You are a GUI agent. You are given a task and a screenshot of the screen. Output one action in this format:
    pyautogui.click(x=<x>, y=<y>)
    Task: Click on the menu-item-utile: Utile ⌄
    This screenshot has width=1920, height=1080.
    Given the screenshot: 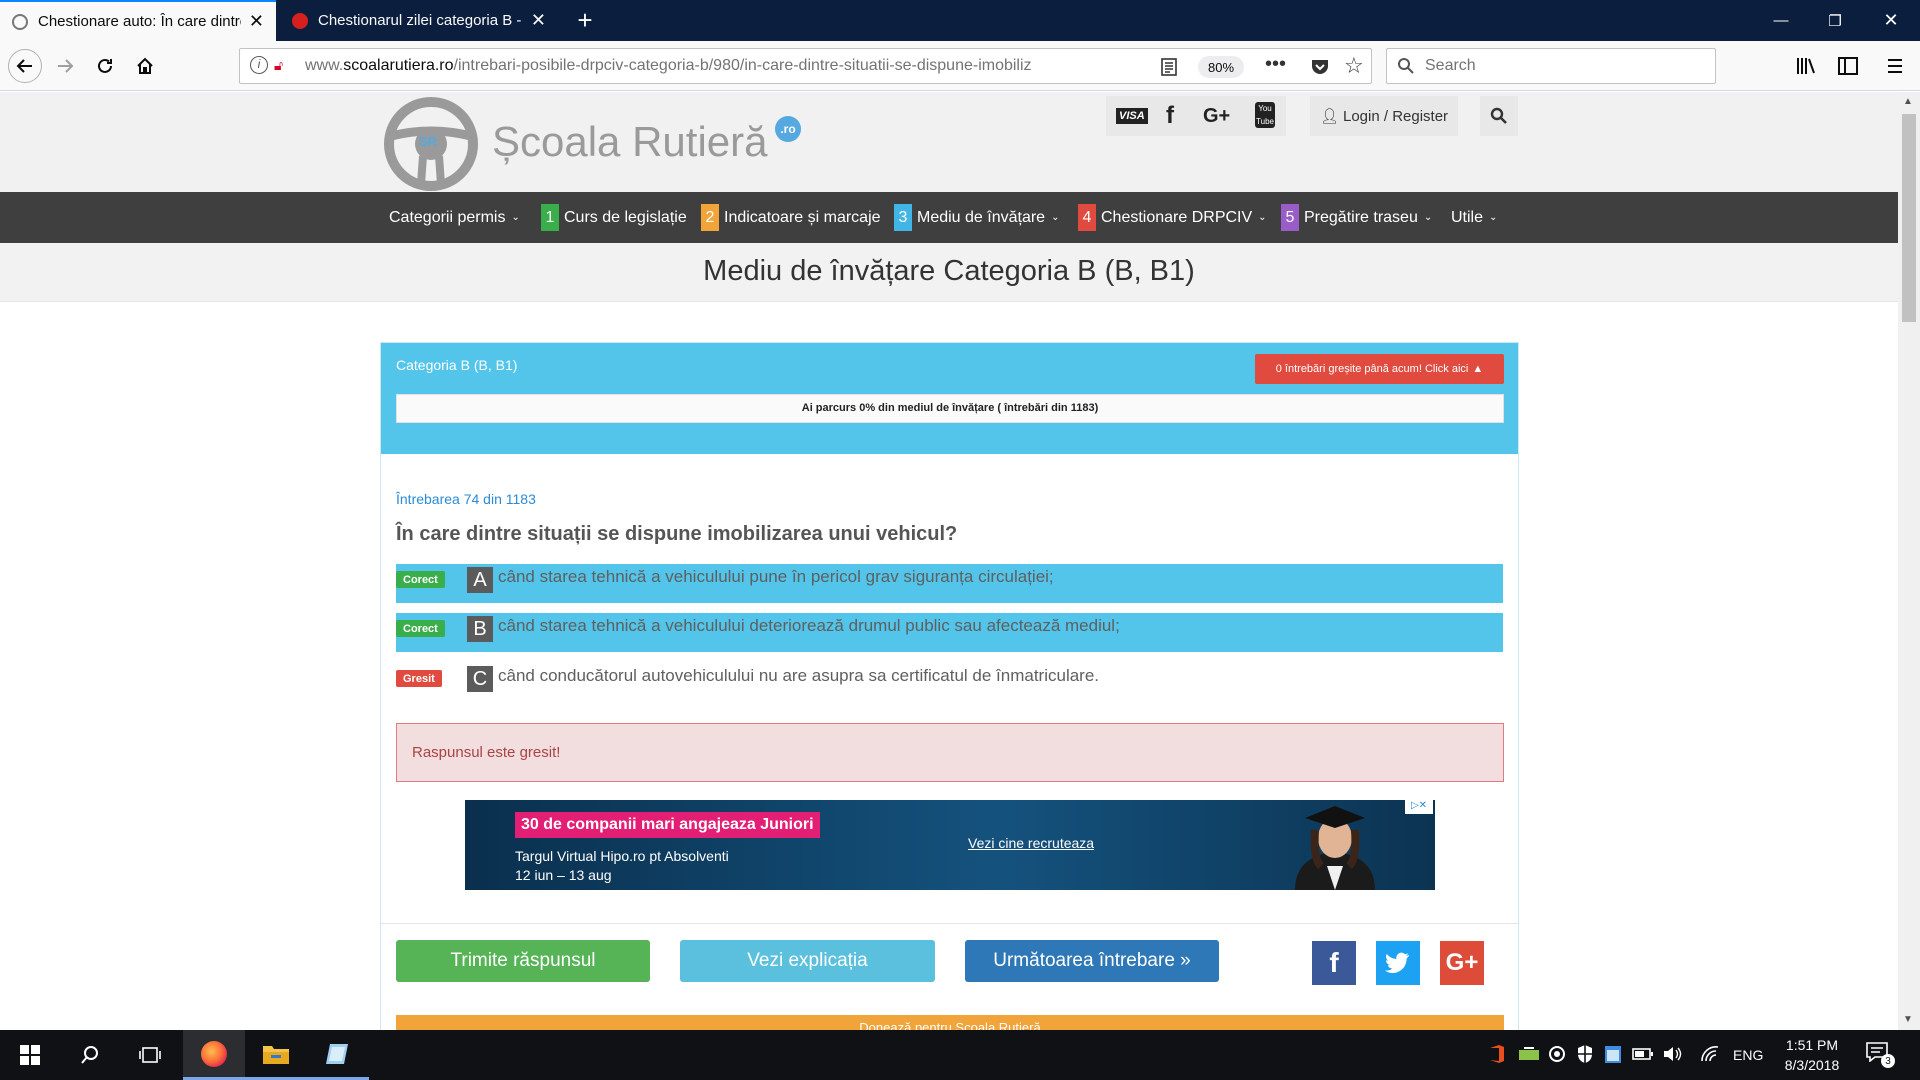 What is the action you would take?
    pyautogui.click(x=1474, y=217)
    